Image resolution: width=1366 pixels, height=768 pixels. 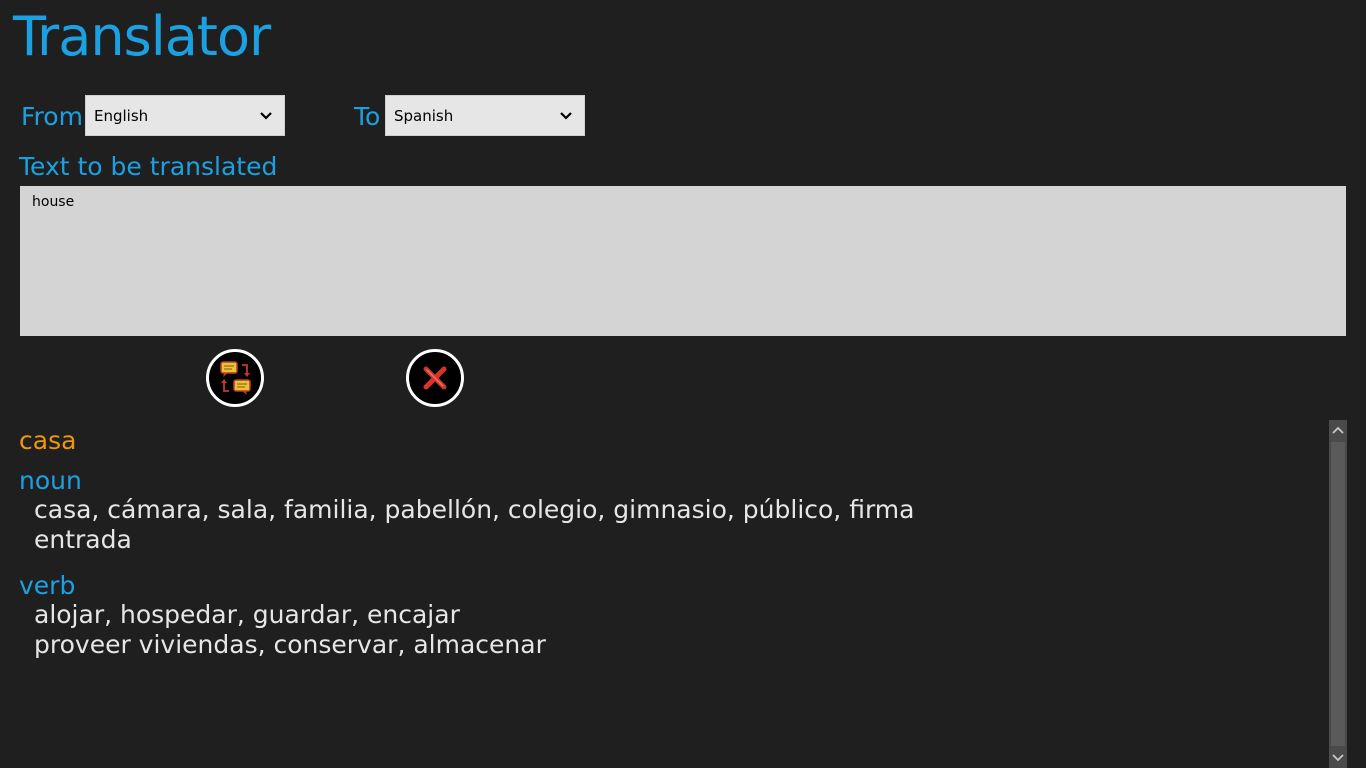 What do you see at coordinates (290, 644) in the screenshot?
I see `verb-translations-line: proveer viviendas, conservar, almacenar` at bounding box center [290, 644].